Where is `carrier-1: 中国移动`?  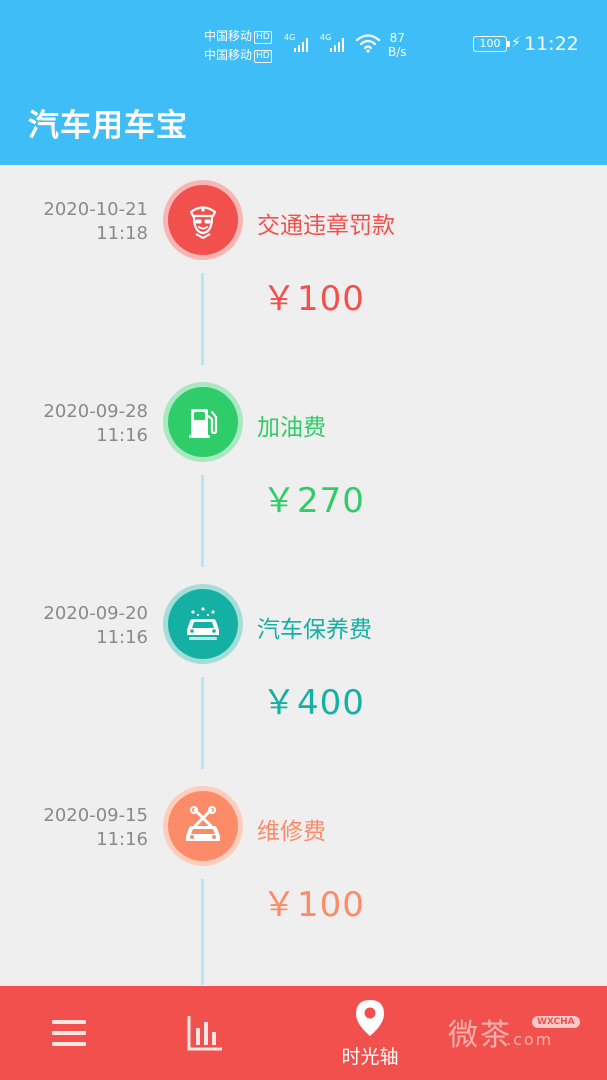 carrier-1: 中国移动 is located at coordinates (228, 36).